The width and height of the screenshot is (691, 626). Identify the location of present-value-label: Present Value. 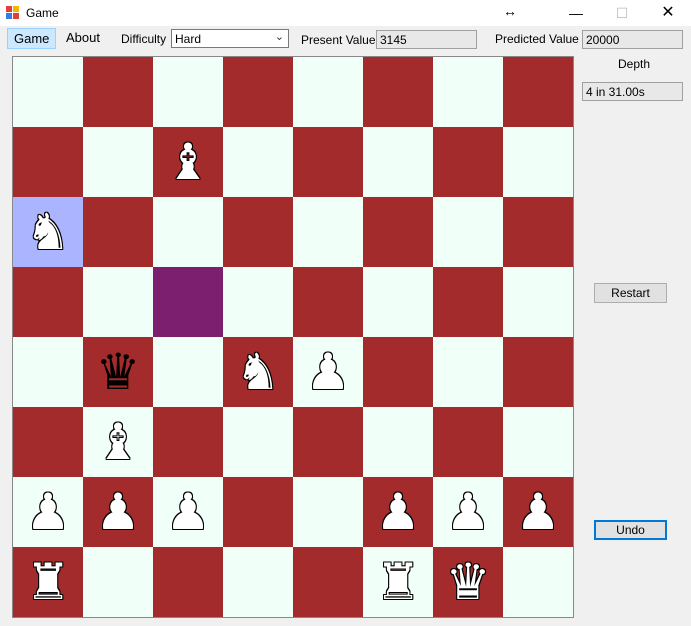
(338, 40).